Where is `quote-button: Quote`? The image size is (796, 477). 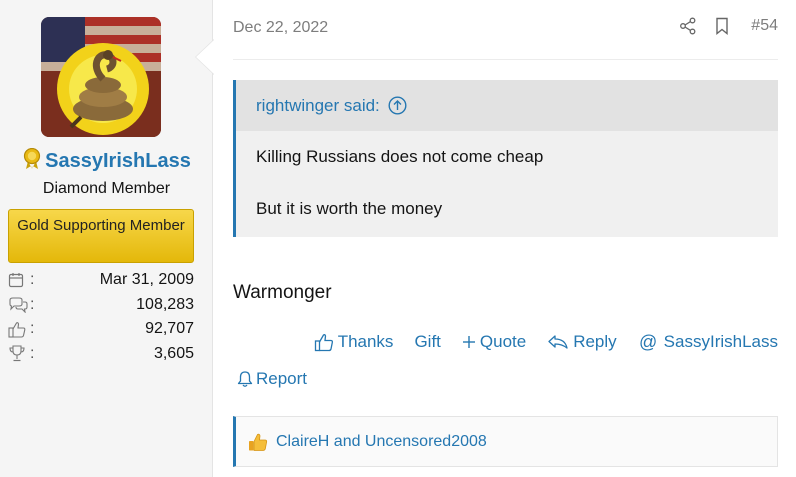
quote-button: Quote is located at coordinates (494, 342).